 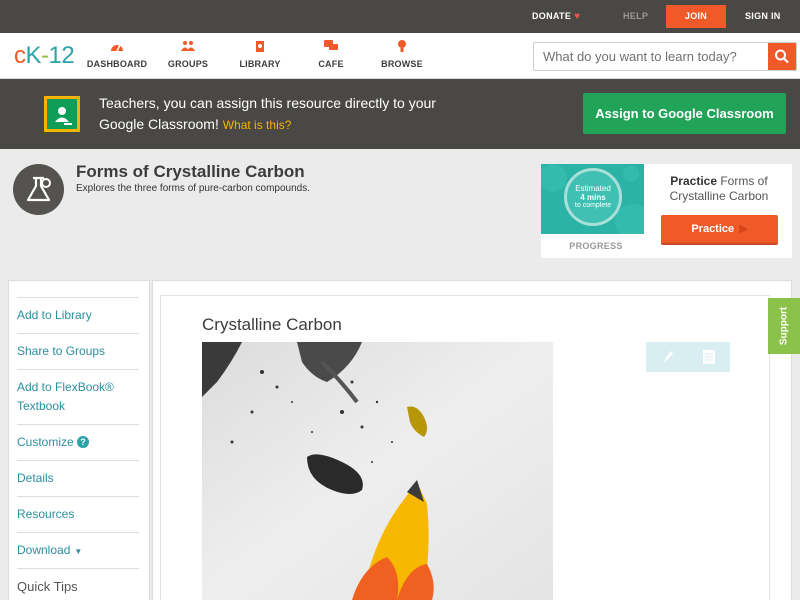 I want to click on search-box, so click(x=665, y=56).